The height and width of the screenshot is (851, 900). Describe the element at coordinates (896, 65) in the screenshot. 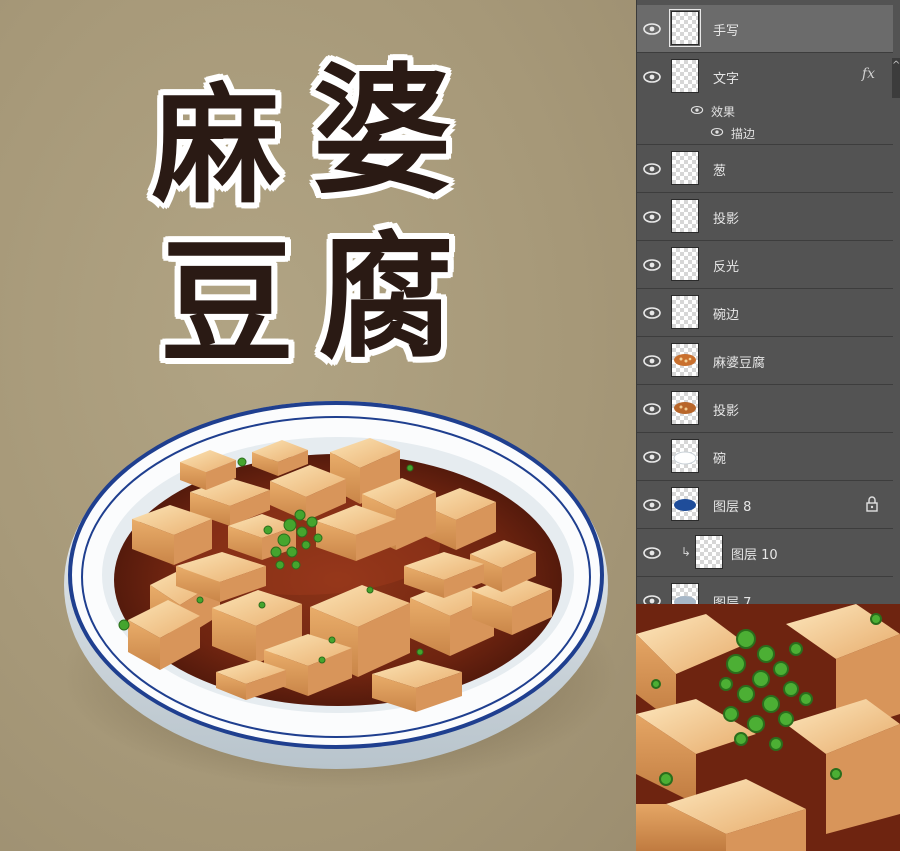

I see `scroll-up-icon: ^` at that location.